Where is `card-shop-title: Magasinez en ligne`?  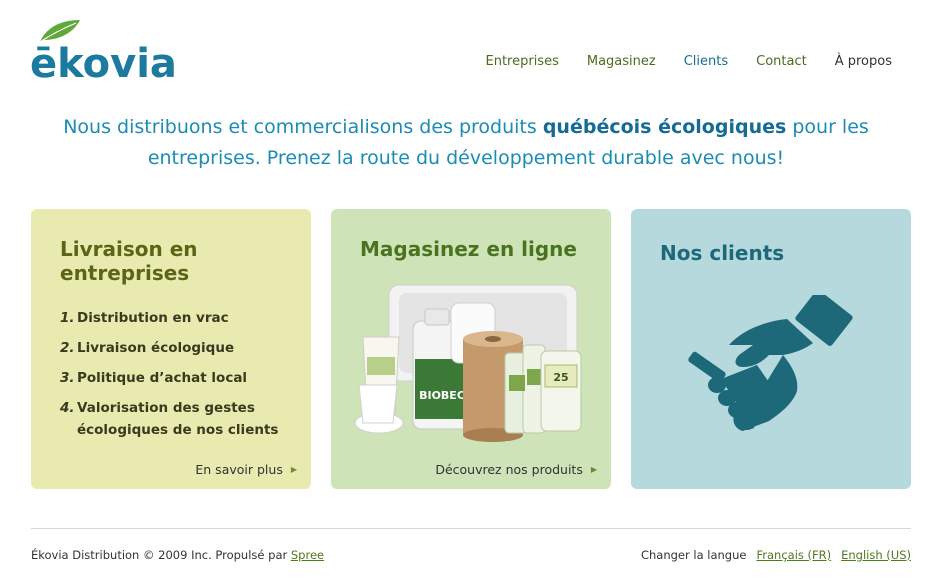
card-shop-title: Magasinez en ligne is located at coordinates (468, 249).